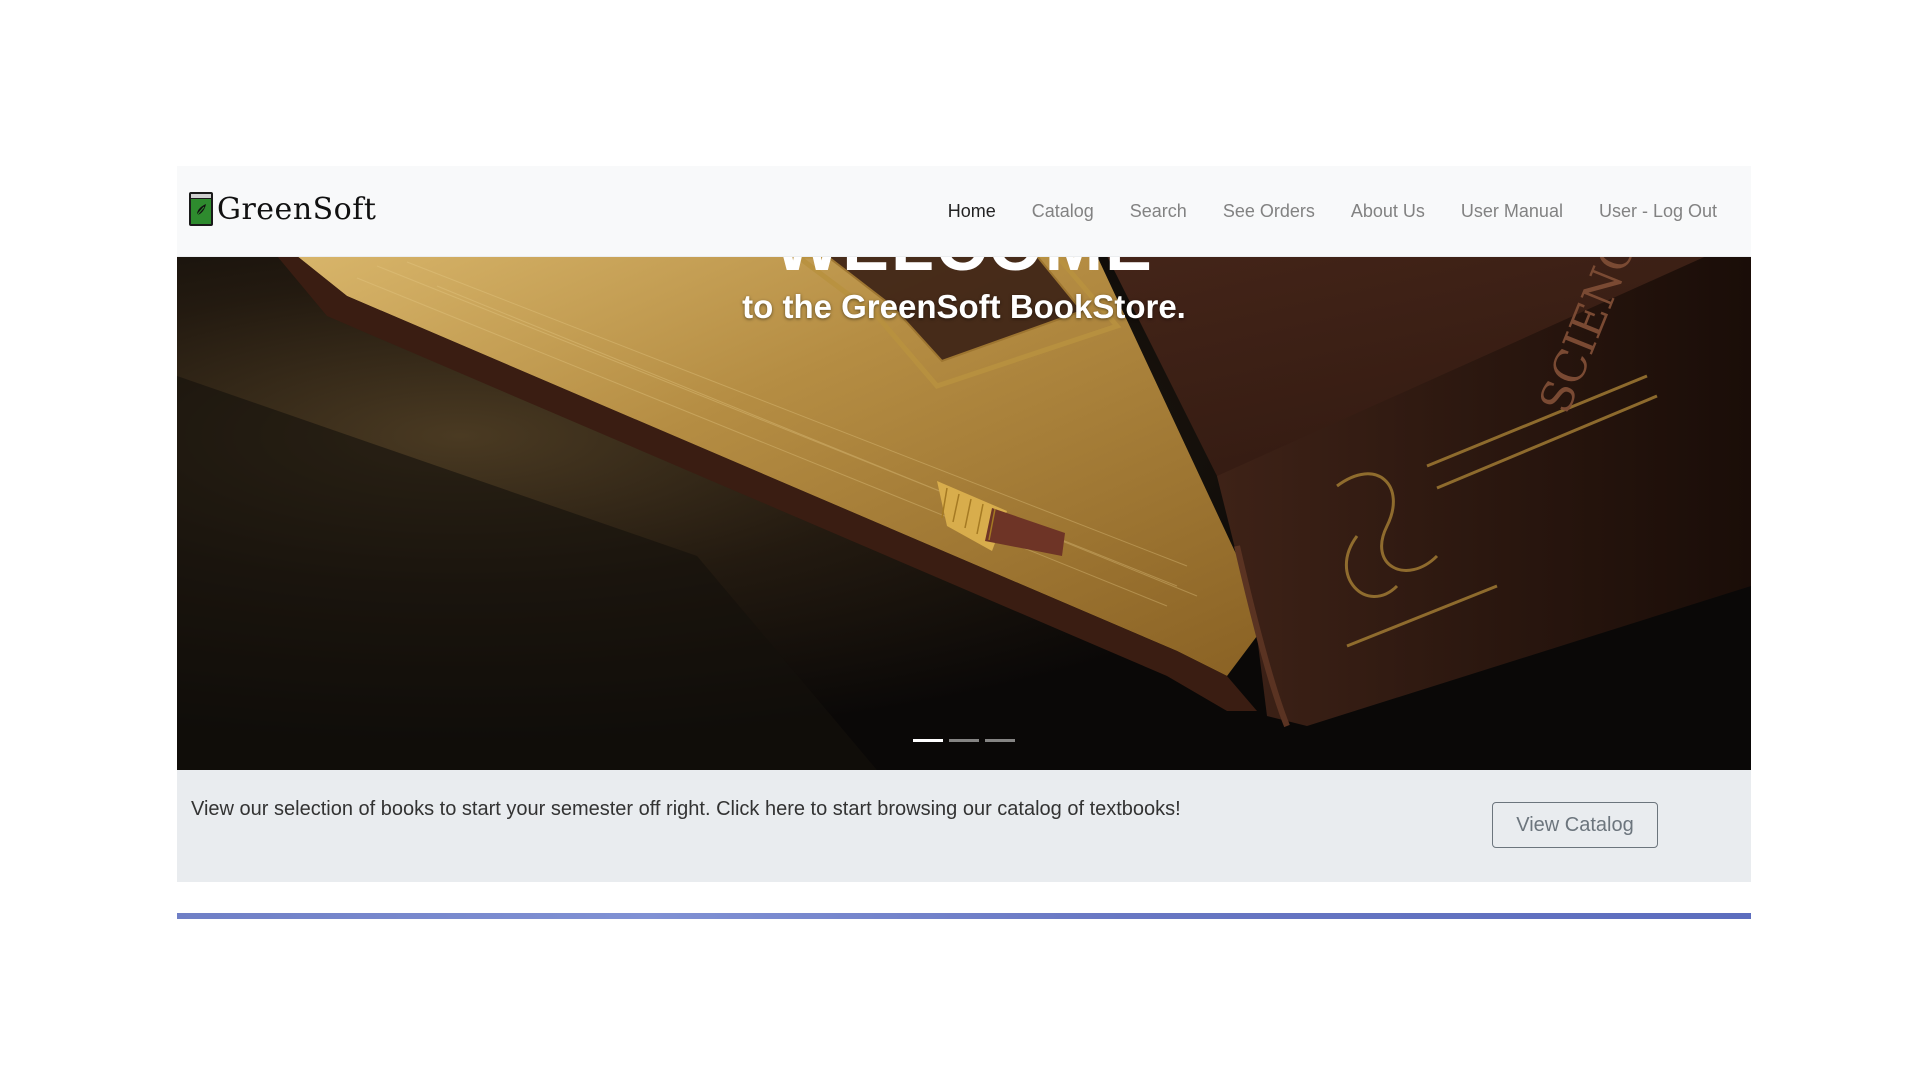 The height and width of the screenshot is (1080, 1920). I want to click on nav-see-orders: See Orders, so click(1269, 211).